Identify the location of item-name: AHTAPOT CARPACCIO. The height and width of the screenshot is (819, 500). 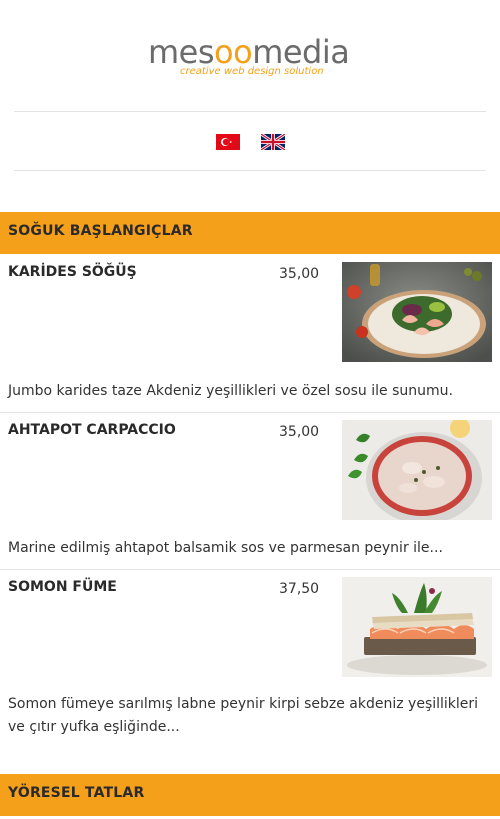
(92, 430).